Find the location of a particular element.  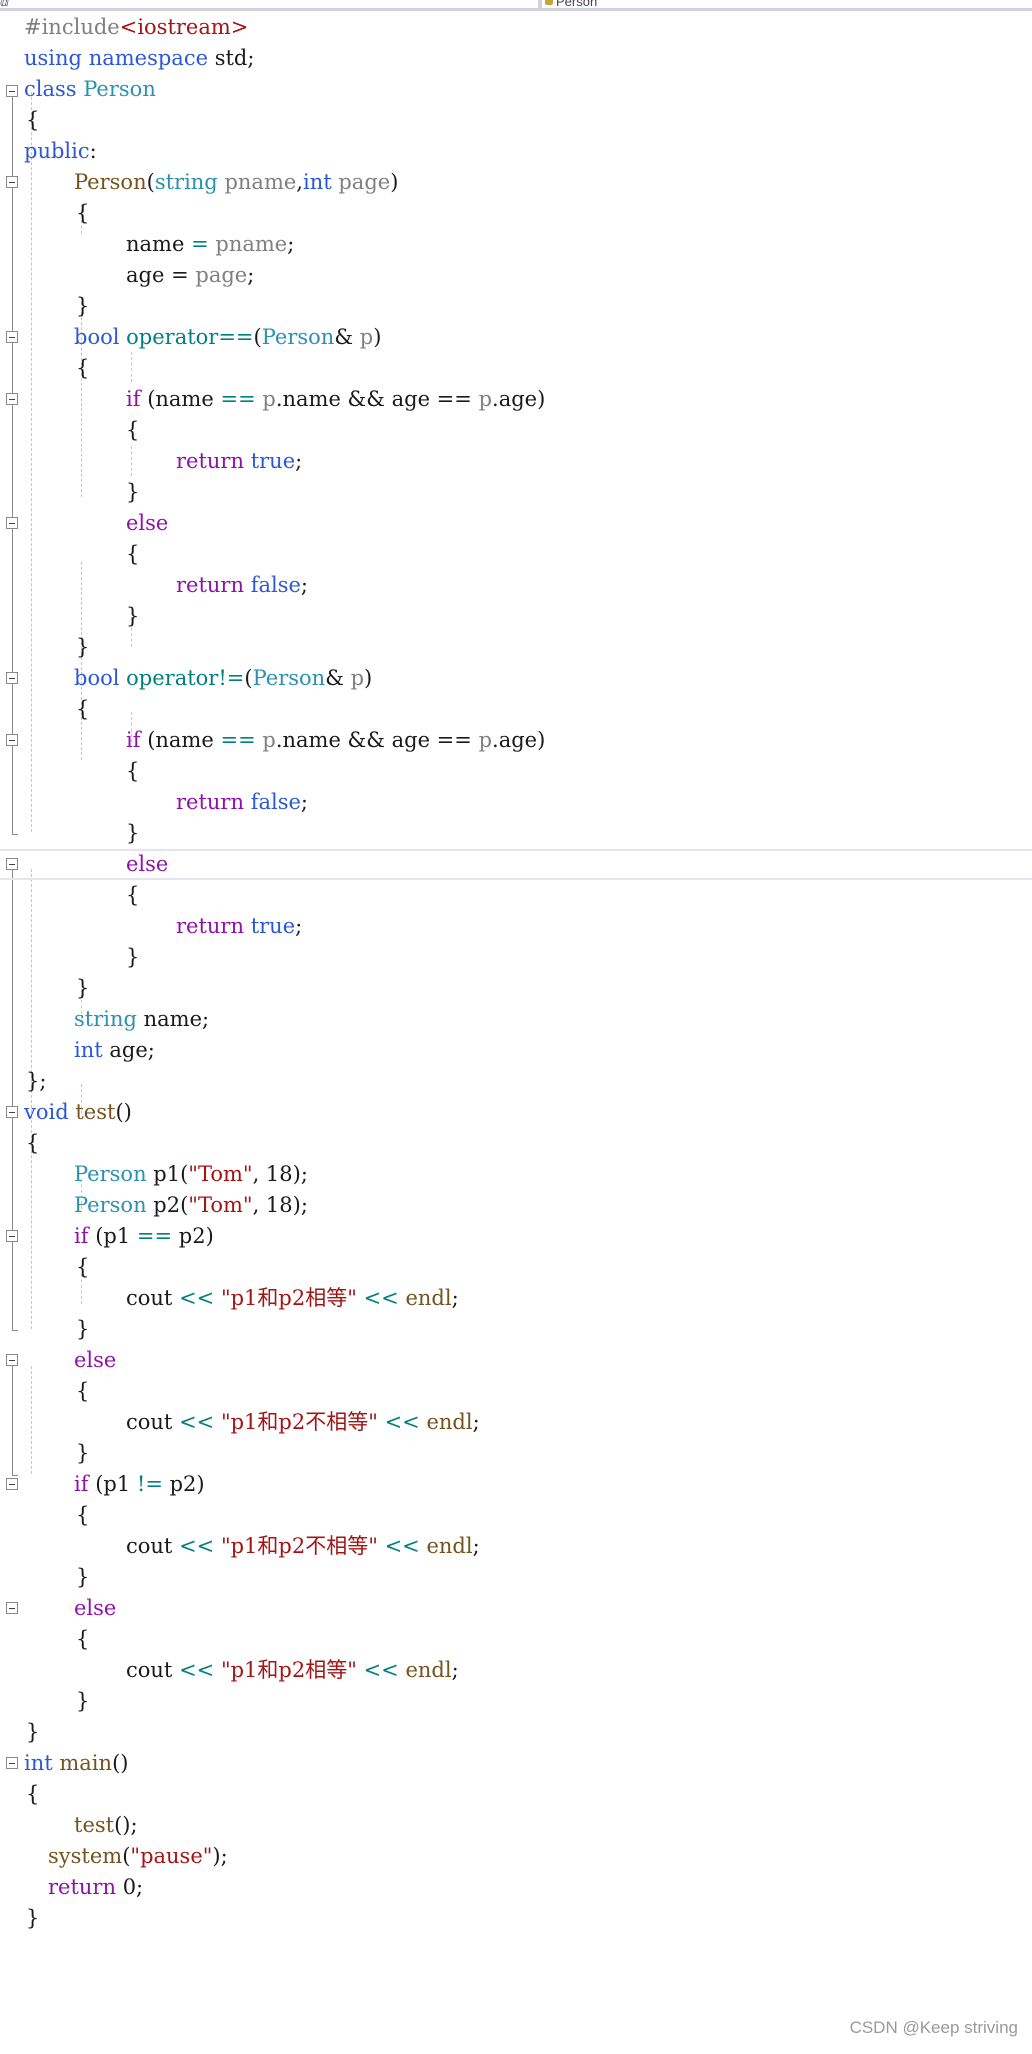

code-line-25: { is located at coordinates (516, 771).